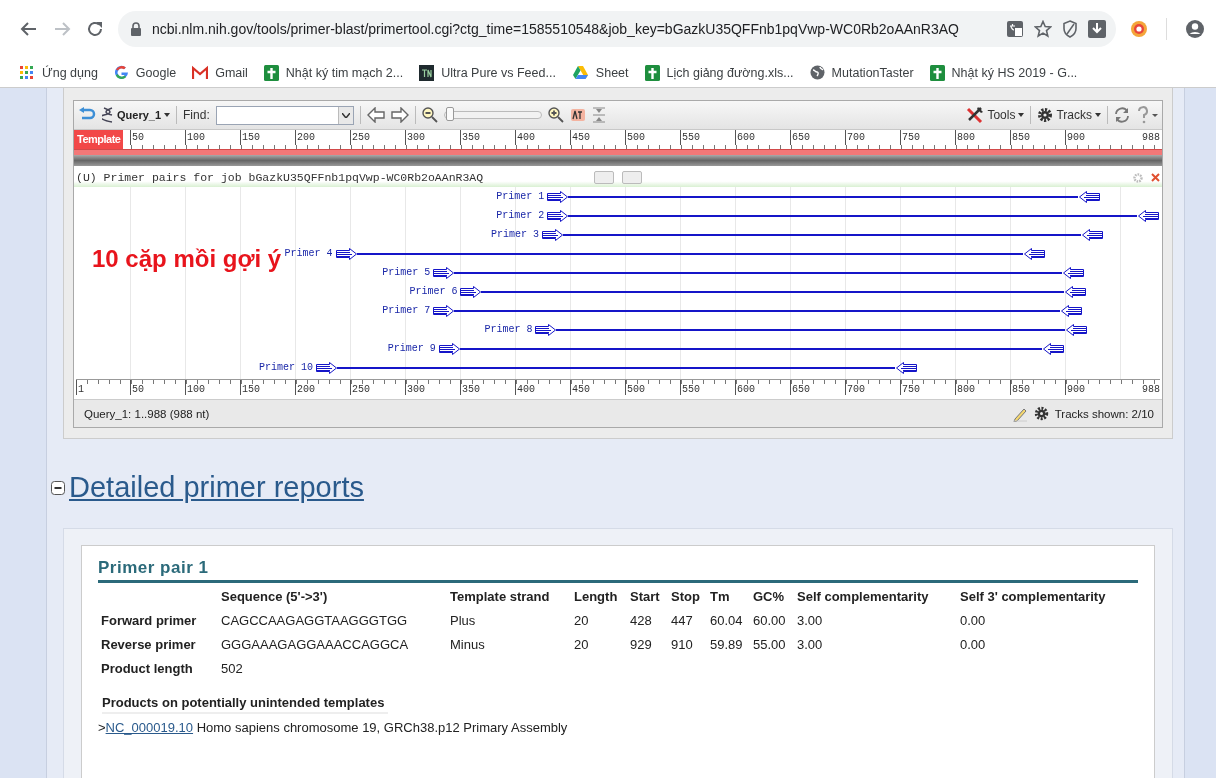 The height and width of the screenshot is (778, 1216). I want to click on collapse-minus-icon, so click(58, 487).